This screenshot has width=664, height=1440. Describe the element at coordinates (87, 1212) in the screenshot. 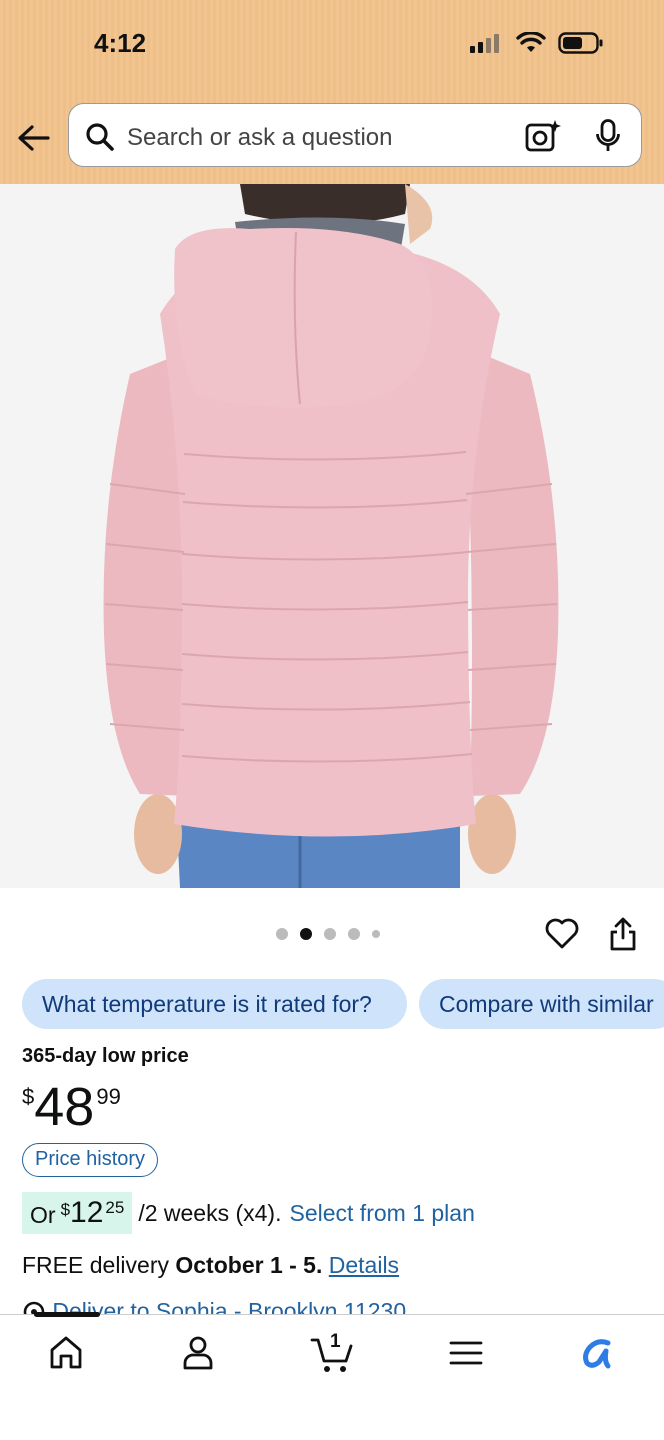

I see `installment-whole: 12` at that location.